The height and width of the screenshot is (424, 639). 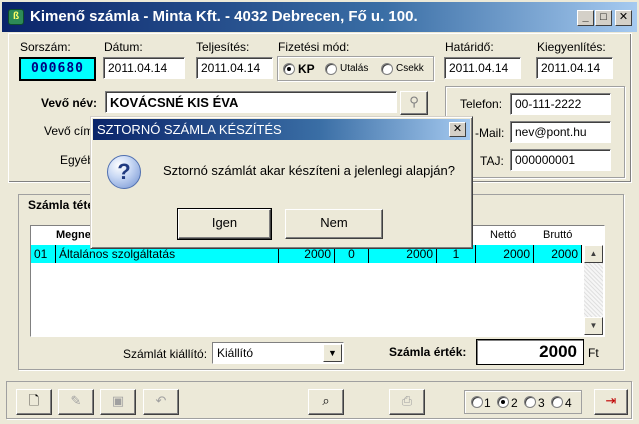 I want to click on save-icon: ▣, so click(x=118, y=400).